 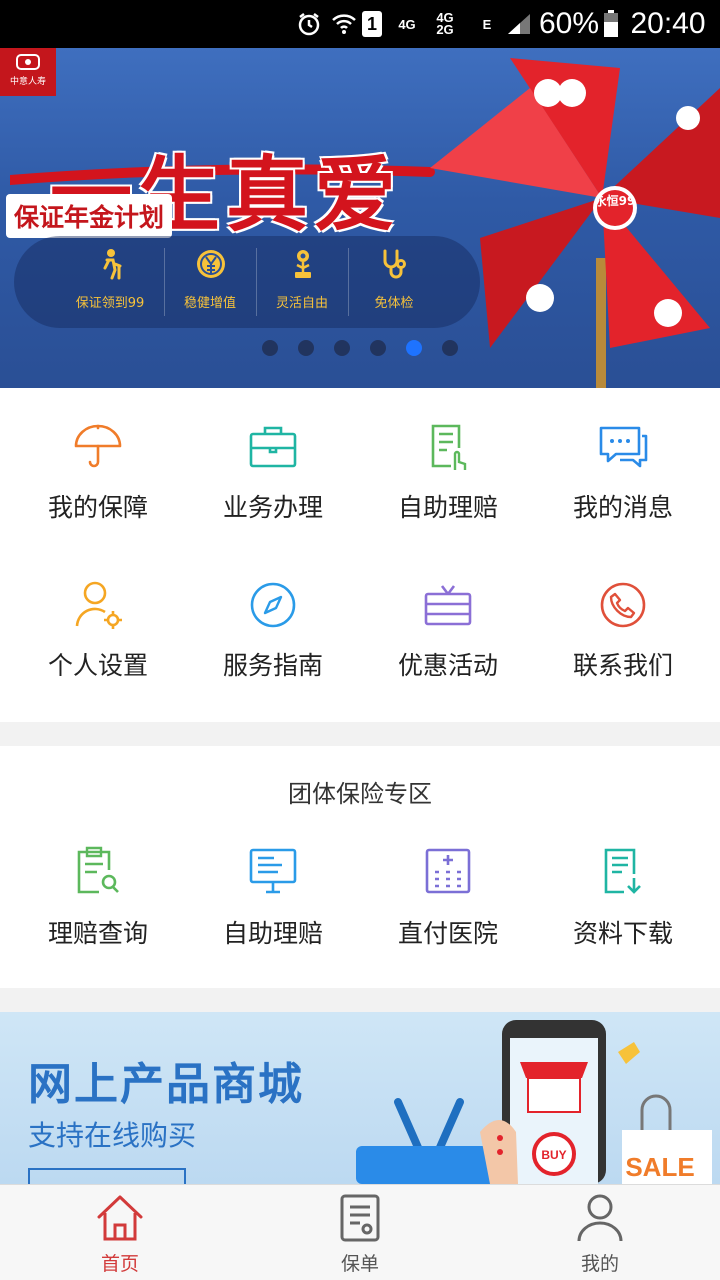 I want to click on user-gear-icon, so click(x=98, y=605).